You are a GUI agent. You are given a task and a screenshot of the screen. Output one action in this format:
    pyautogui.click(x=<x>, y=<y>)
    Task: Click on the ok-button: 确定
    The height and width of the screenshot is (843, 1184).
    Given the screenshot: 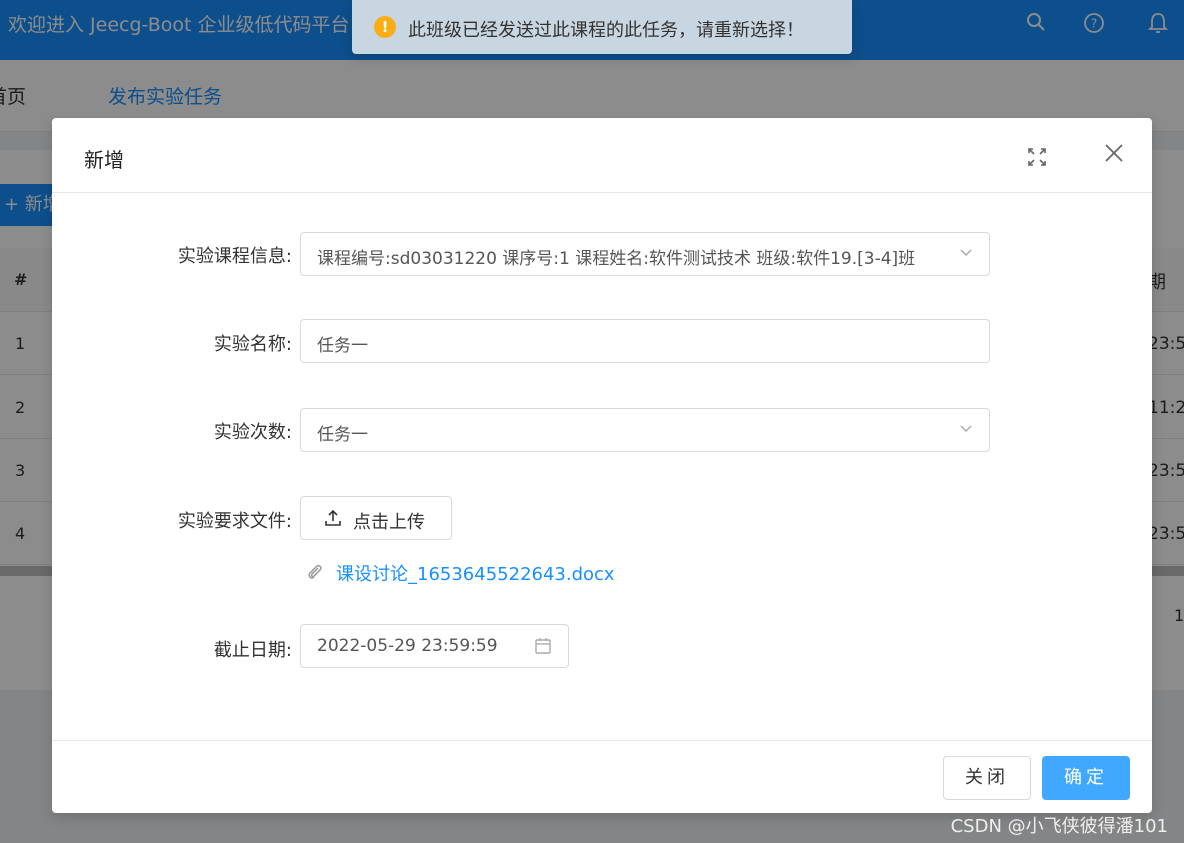 What is the action you would take?
    pyautogui.click(x=1086, y=778)
    